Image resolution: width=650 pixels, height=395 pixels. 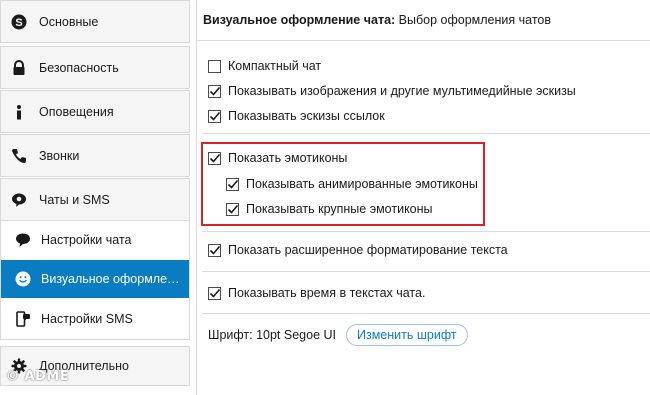 I want to click on watermark: © ADME, so click(x=38, y=376).